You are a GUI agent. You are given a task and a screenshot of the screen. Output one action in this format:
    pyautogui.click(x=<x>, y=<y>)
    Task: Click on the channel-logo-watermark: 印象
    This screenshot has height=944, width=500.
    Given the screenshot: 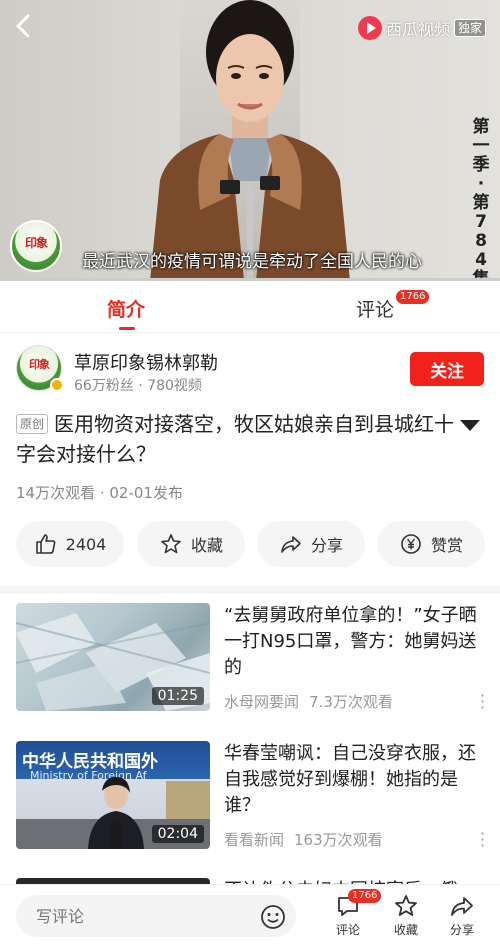 What is the action you would take?
    pyautogui.click(x=36, y=246)
    